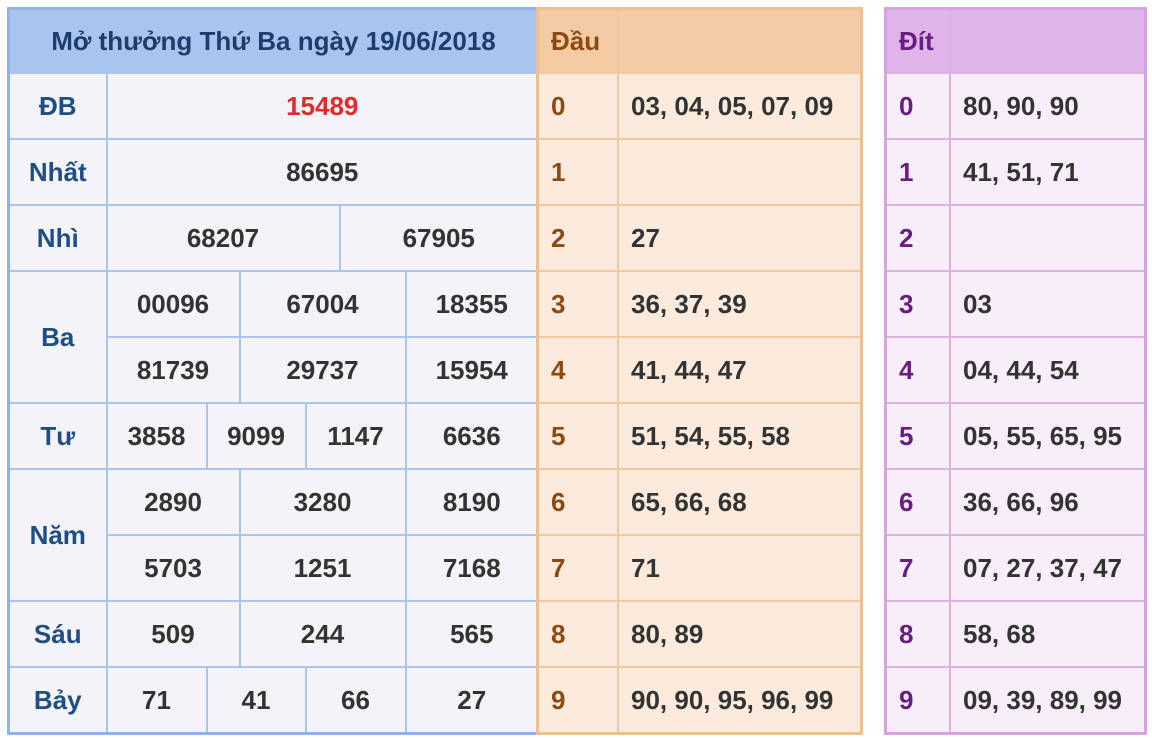  I want to click on dau-digit: 3, so click(577, 304).